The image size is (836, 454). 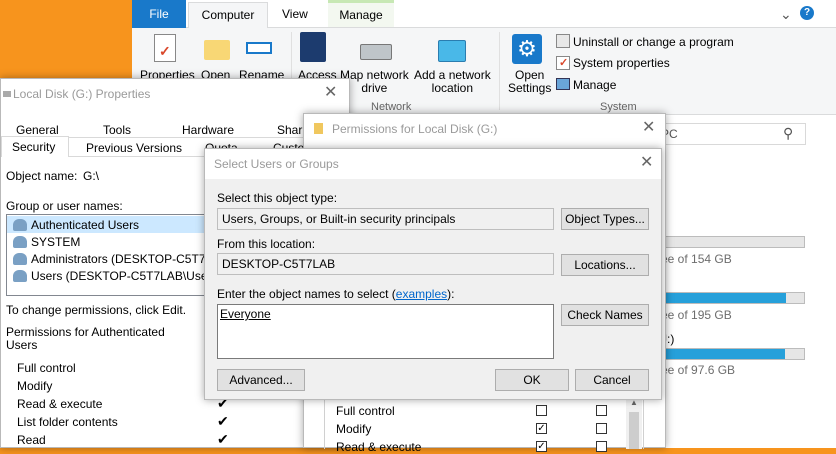 I want to click on properties-title: Local Disk (G:) Properties, so click(x=82, y=94).